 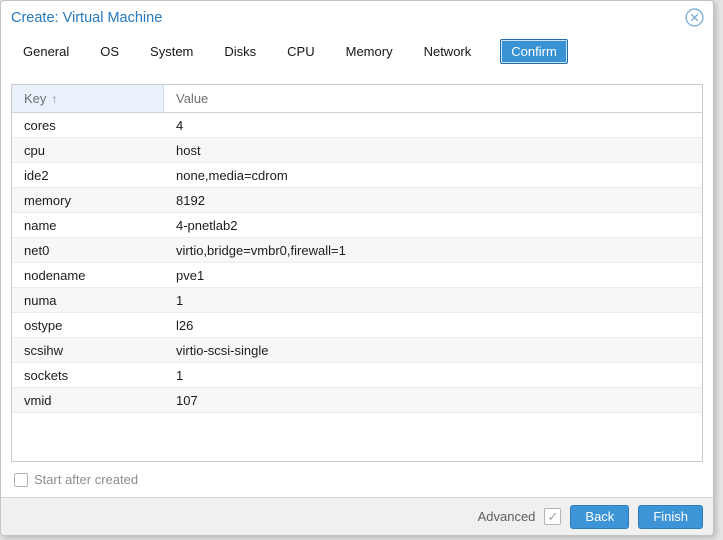 What do you see at coordinates (109, 51) in the screenshot?
I see `tab-os: OS` at bounding box center [109, 51].